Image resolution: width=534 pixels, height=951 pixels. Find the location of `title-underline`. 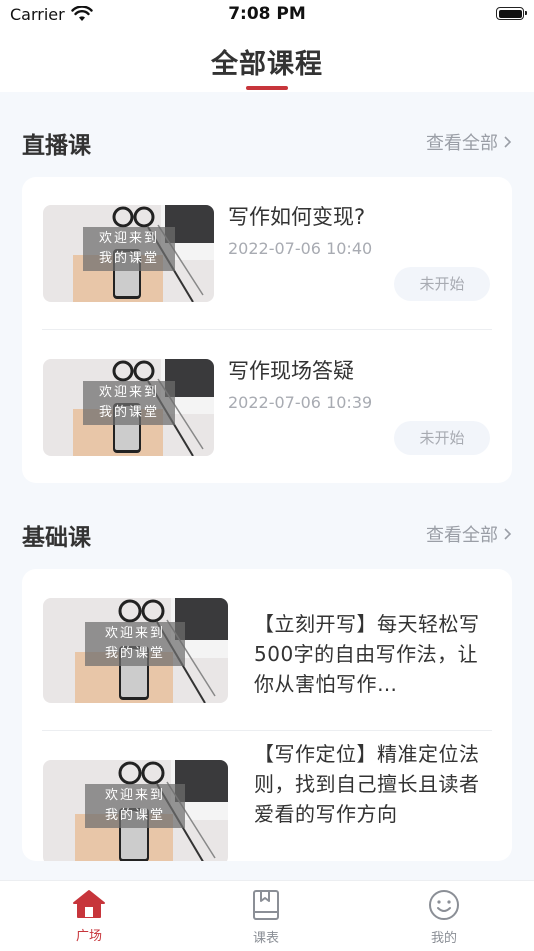

title-underline is located at coordinates (267, 88).